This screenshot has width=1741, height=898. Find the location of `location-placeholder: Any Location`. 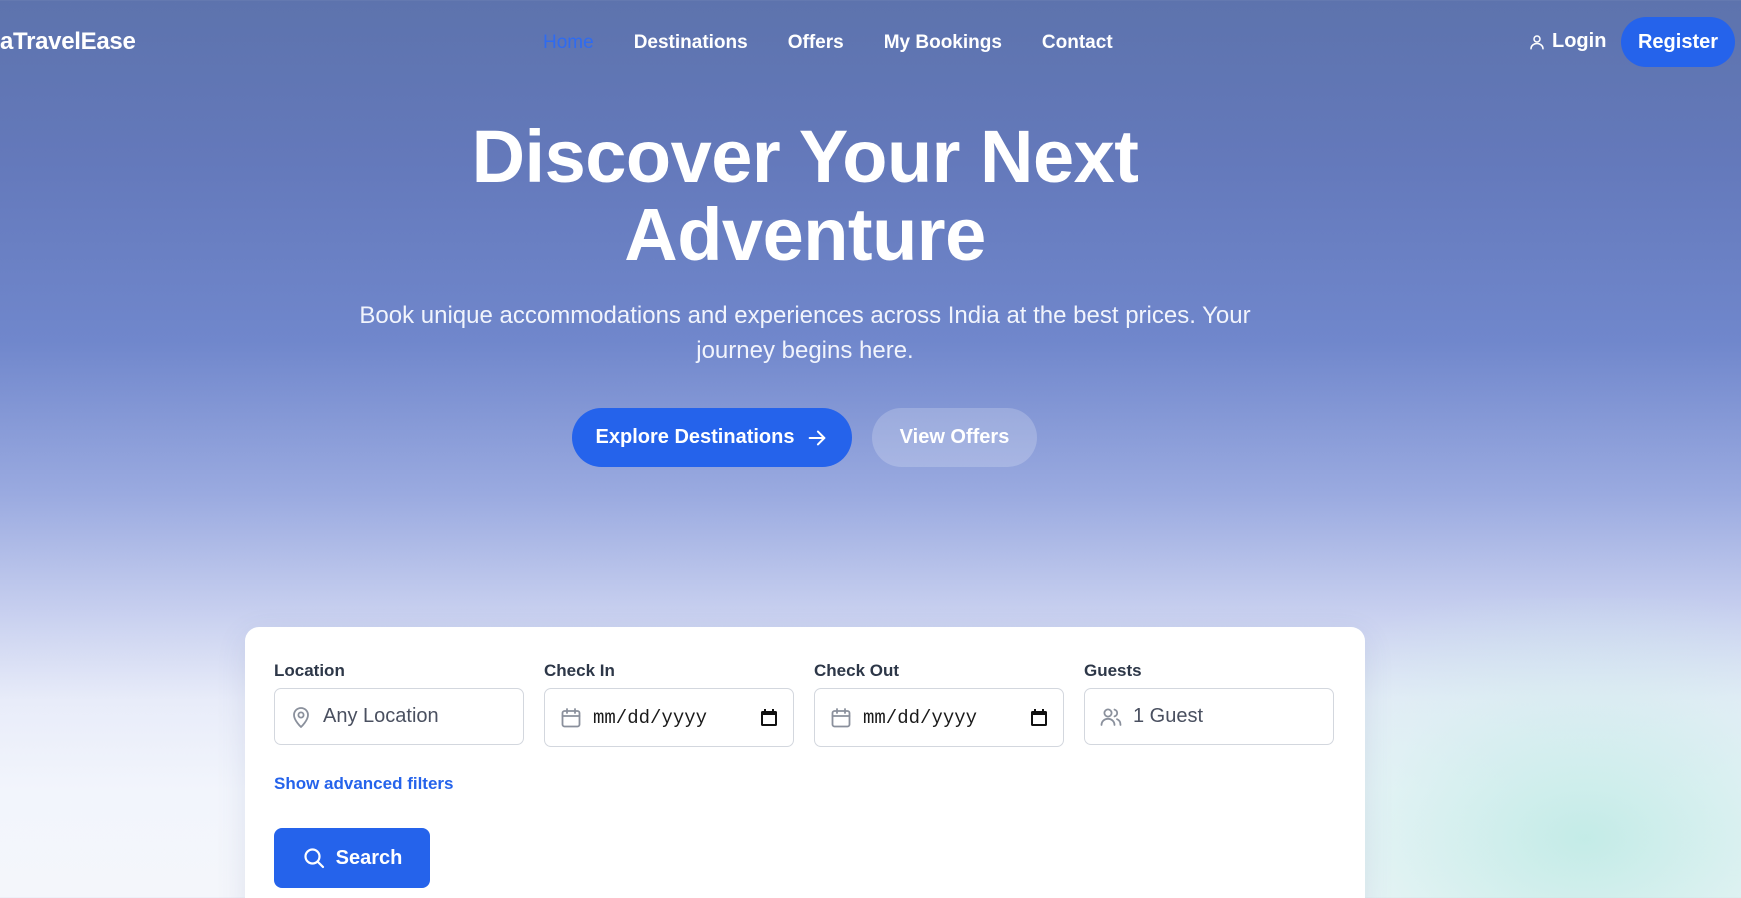

location-placeholder: Any Location is located at coordinates (381, 716).